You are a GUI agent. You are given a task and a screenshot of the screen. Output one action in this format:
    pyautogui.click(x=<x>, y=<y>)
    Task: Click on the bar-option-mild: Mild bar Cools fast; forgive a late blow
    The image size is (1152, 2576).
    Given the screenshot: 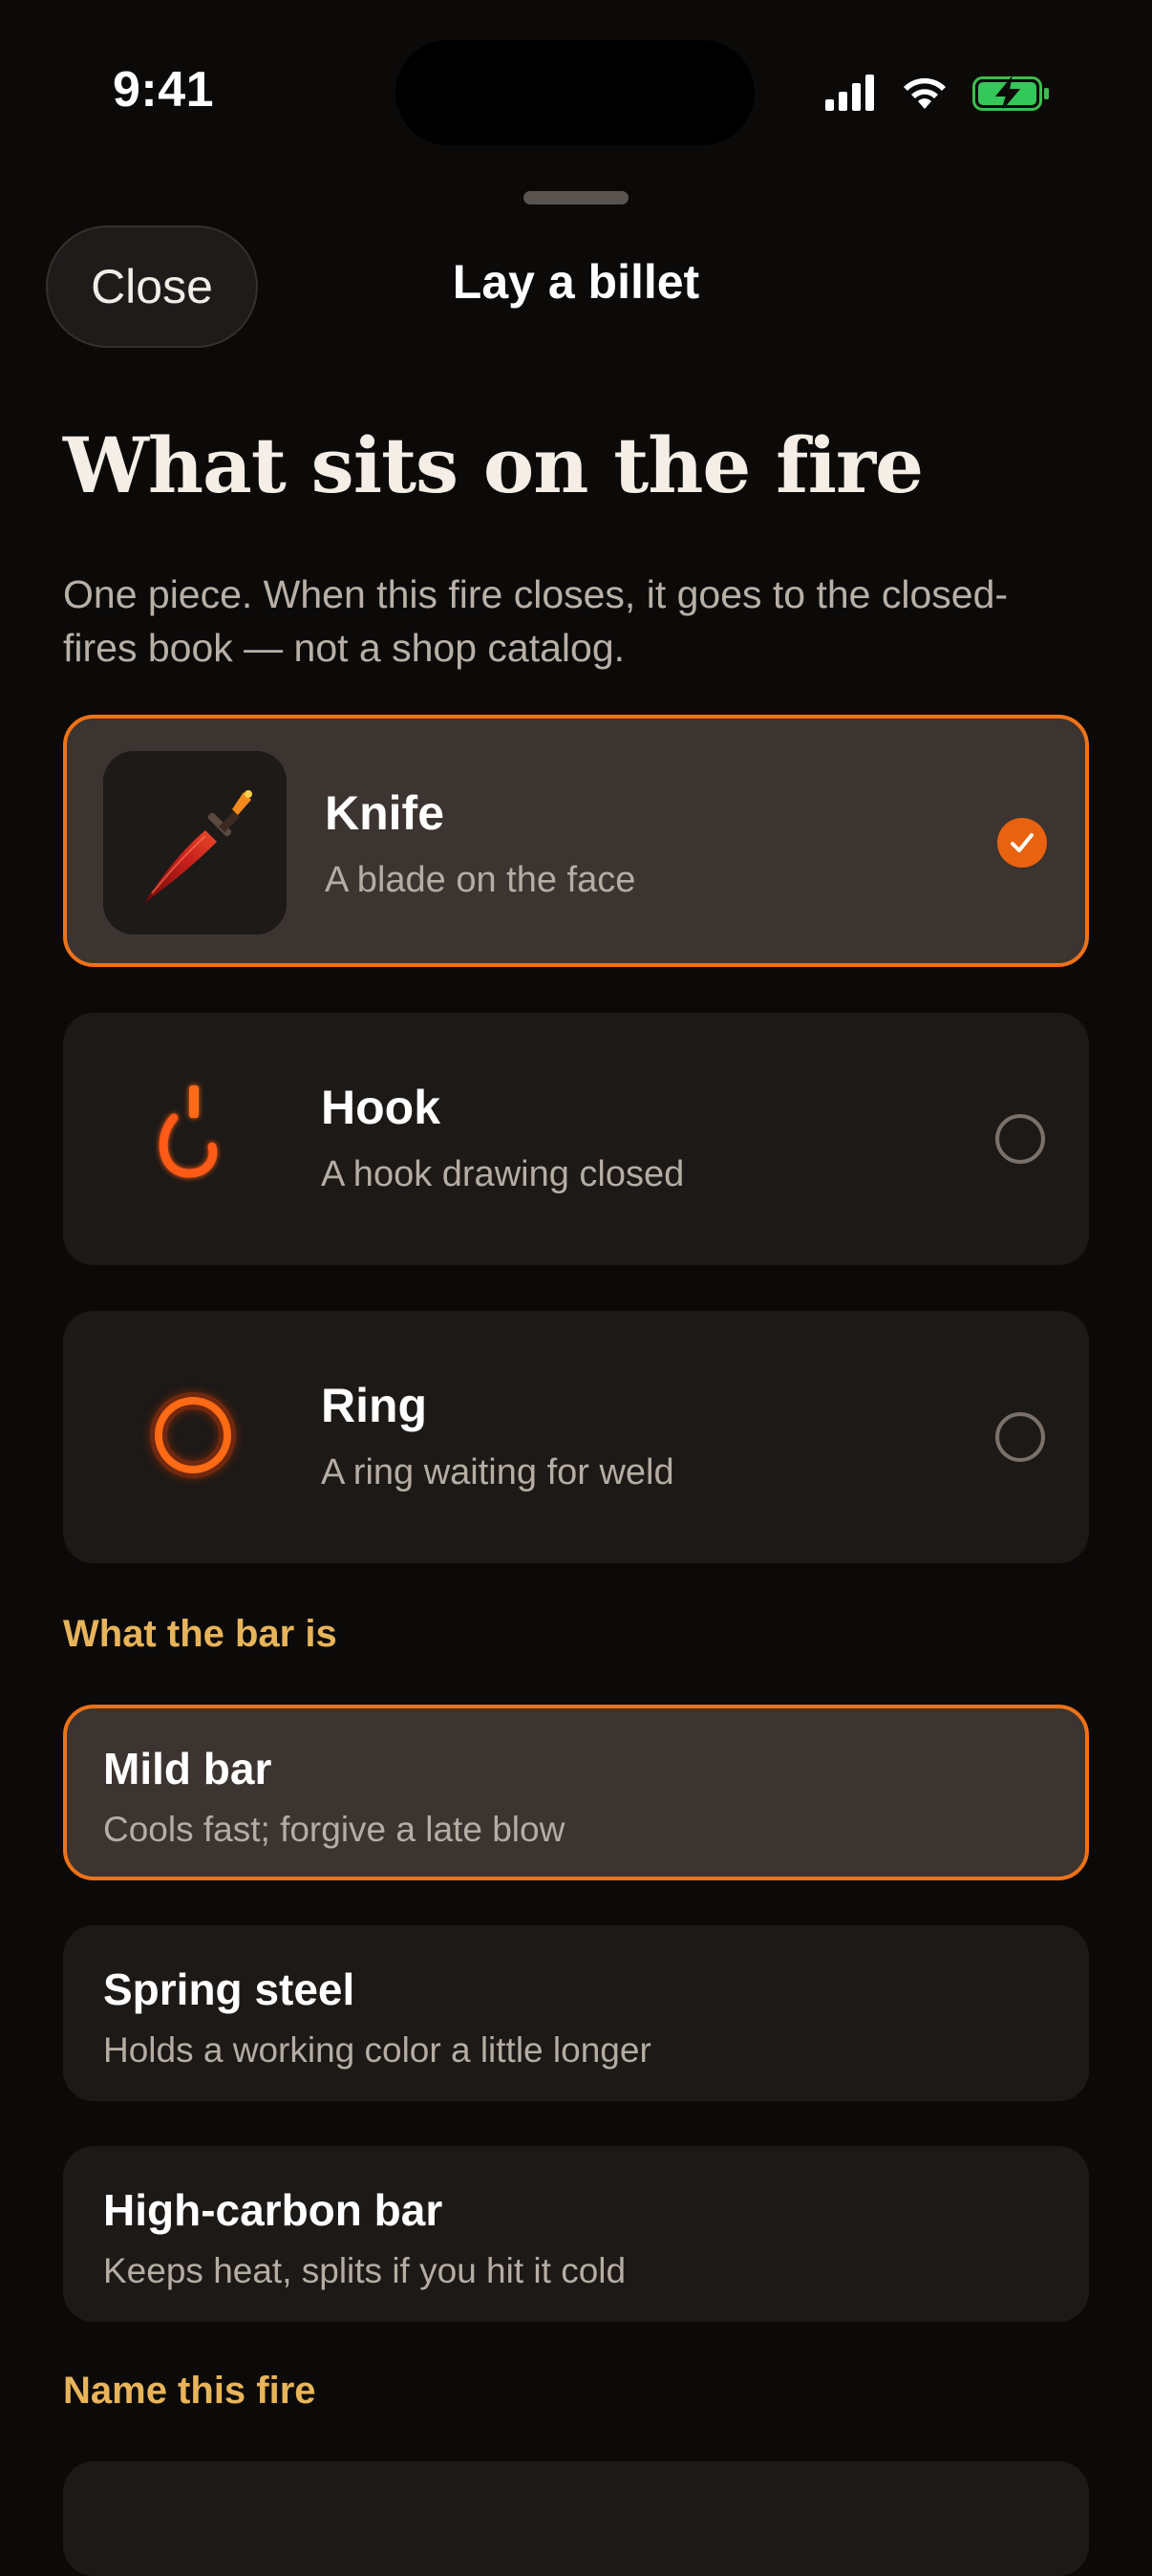 What is the action you would take?
    pyautogui.click(x=576, y=1792)
    